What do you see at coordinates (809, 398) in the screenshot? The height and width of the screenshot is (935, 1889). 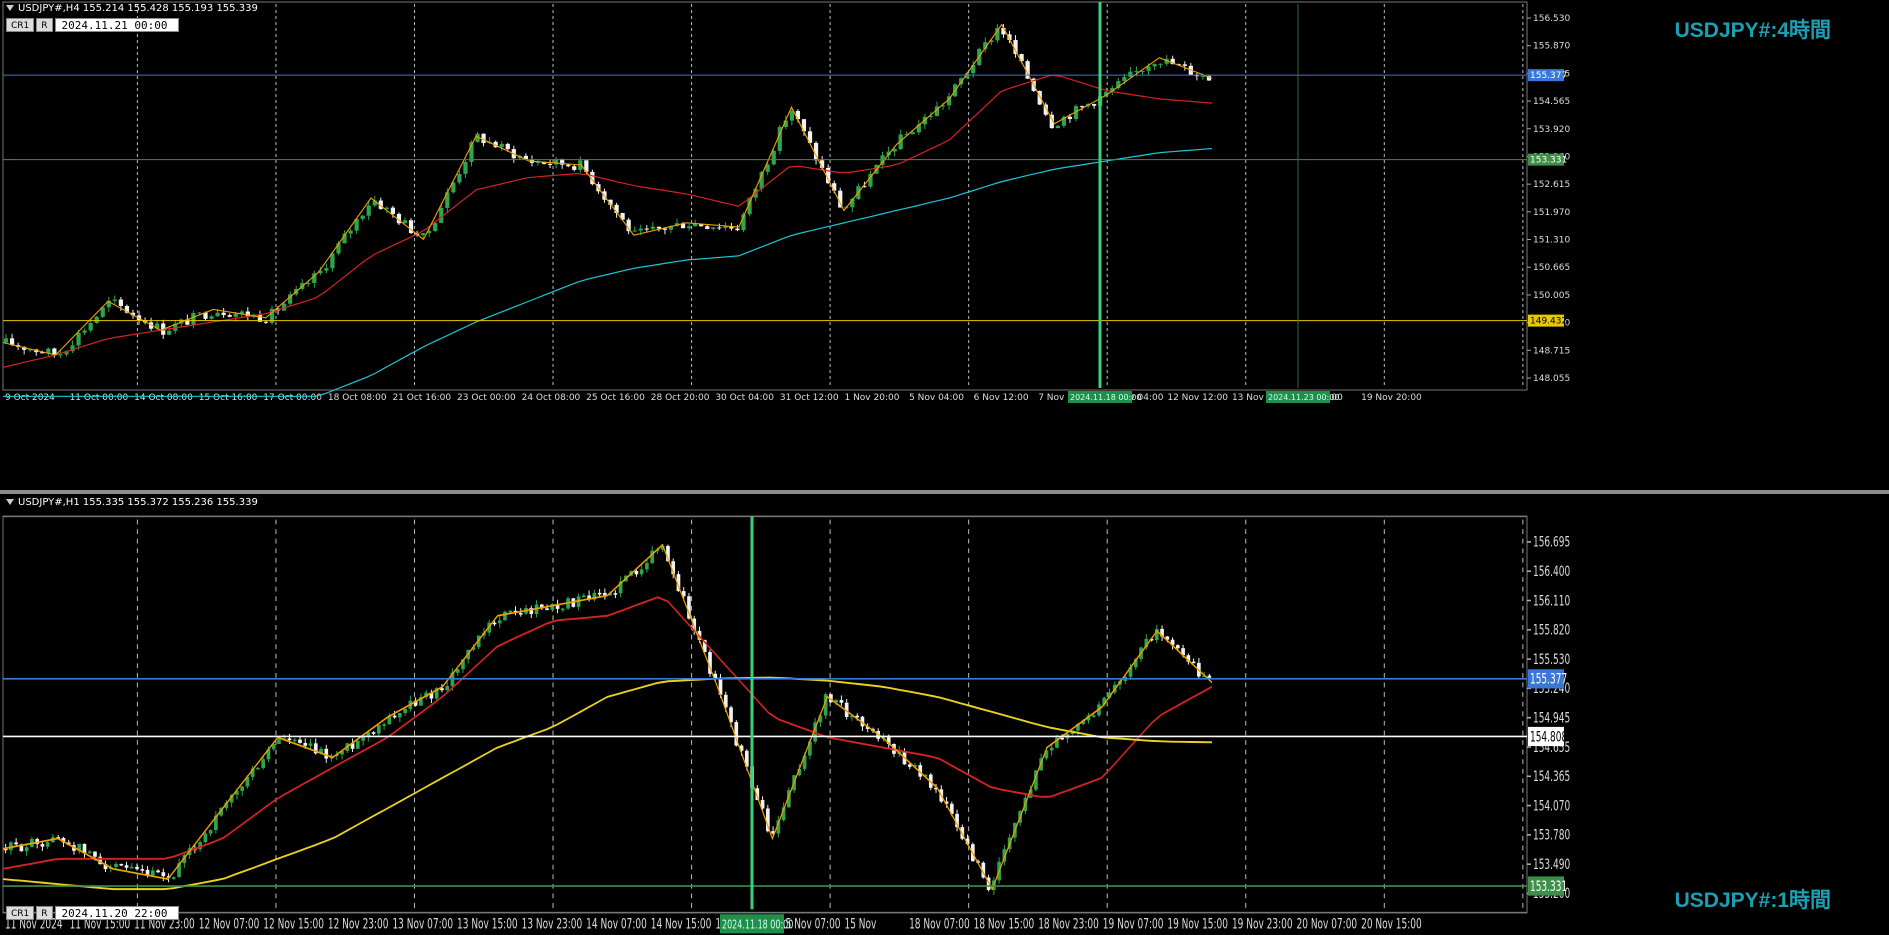 I see `h4-time-label: 31 Oct 12:00` at bounding box center [809, 398].